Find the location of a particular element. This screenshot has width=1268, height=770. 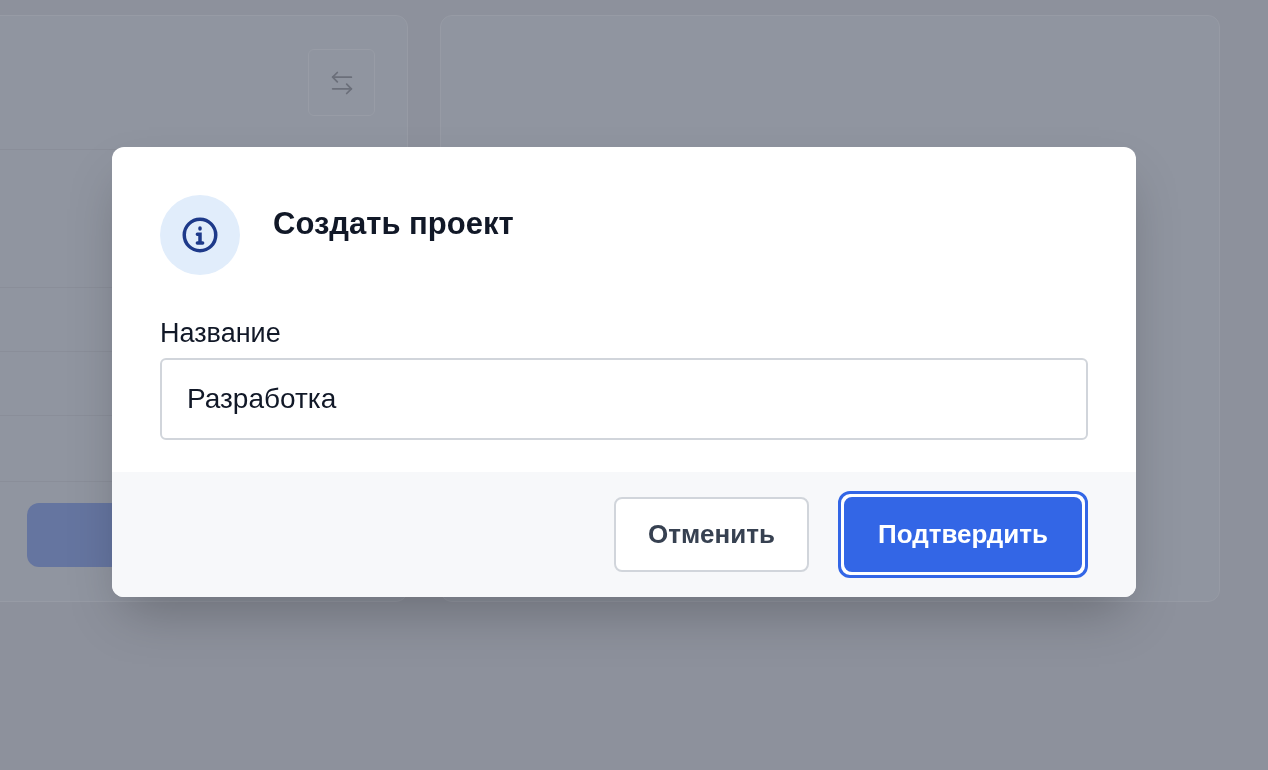

field-label: Название is located at coordinates (220, 333).